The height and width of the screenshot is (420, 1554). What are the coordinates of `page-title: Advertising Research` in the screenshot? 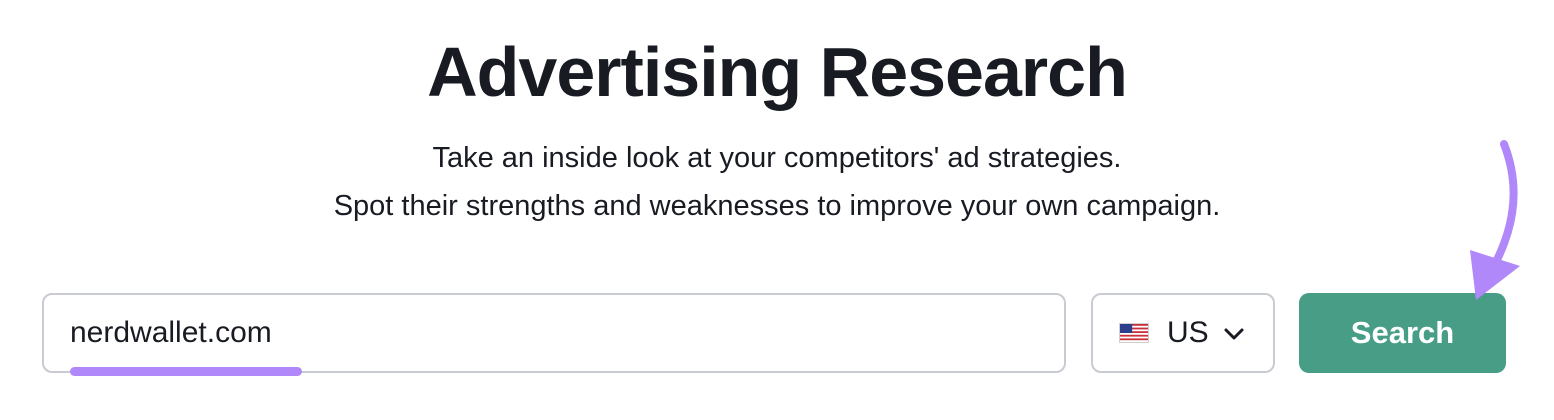 It's located at (777, 72).